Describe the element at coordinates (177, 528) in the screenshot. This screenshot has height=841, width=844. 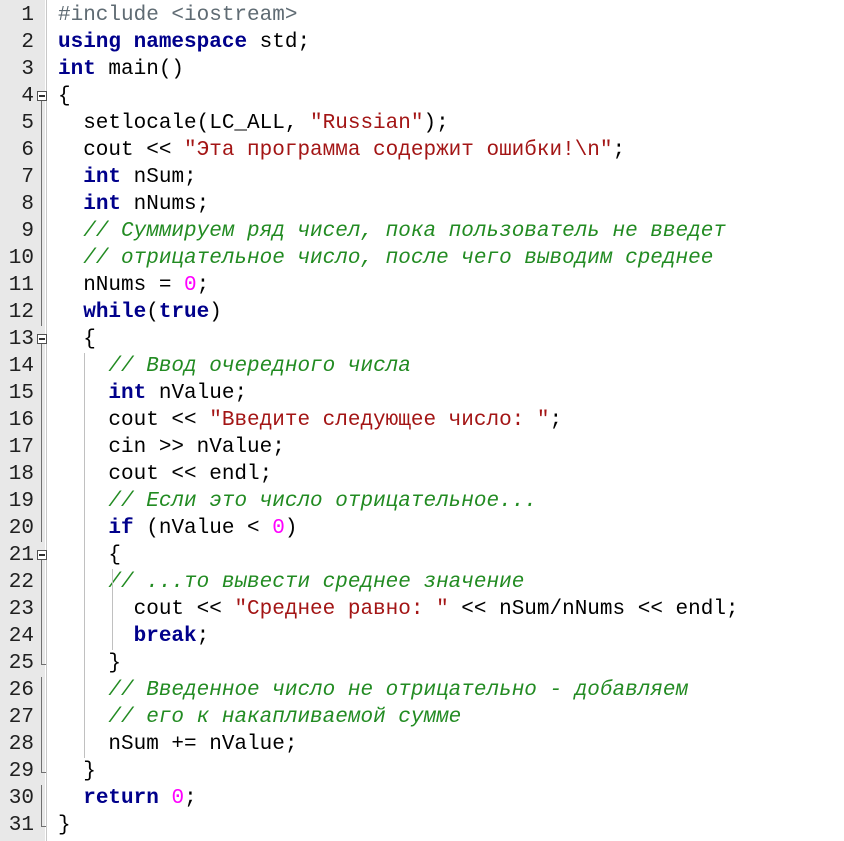
I see `code-text: if (nValue < 0)` at that location.